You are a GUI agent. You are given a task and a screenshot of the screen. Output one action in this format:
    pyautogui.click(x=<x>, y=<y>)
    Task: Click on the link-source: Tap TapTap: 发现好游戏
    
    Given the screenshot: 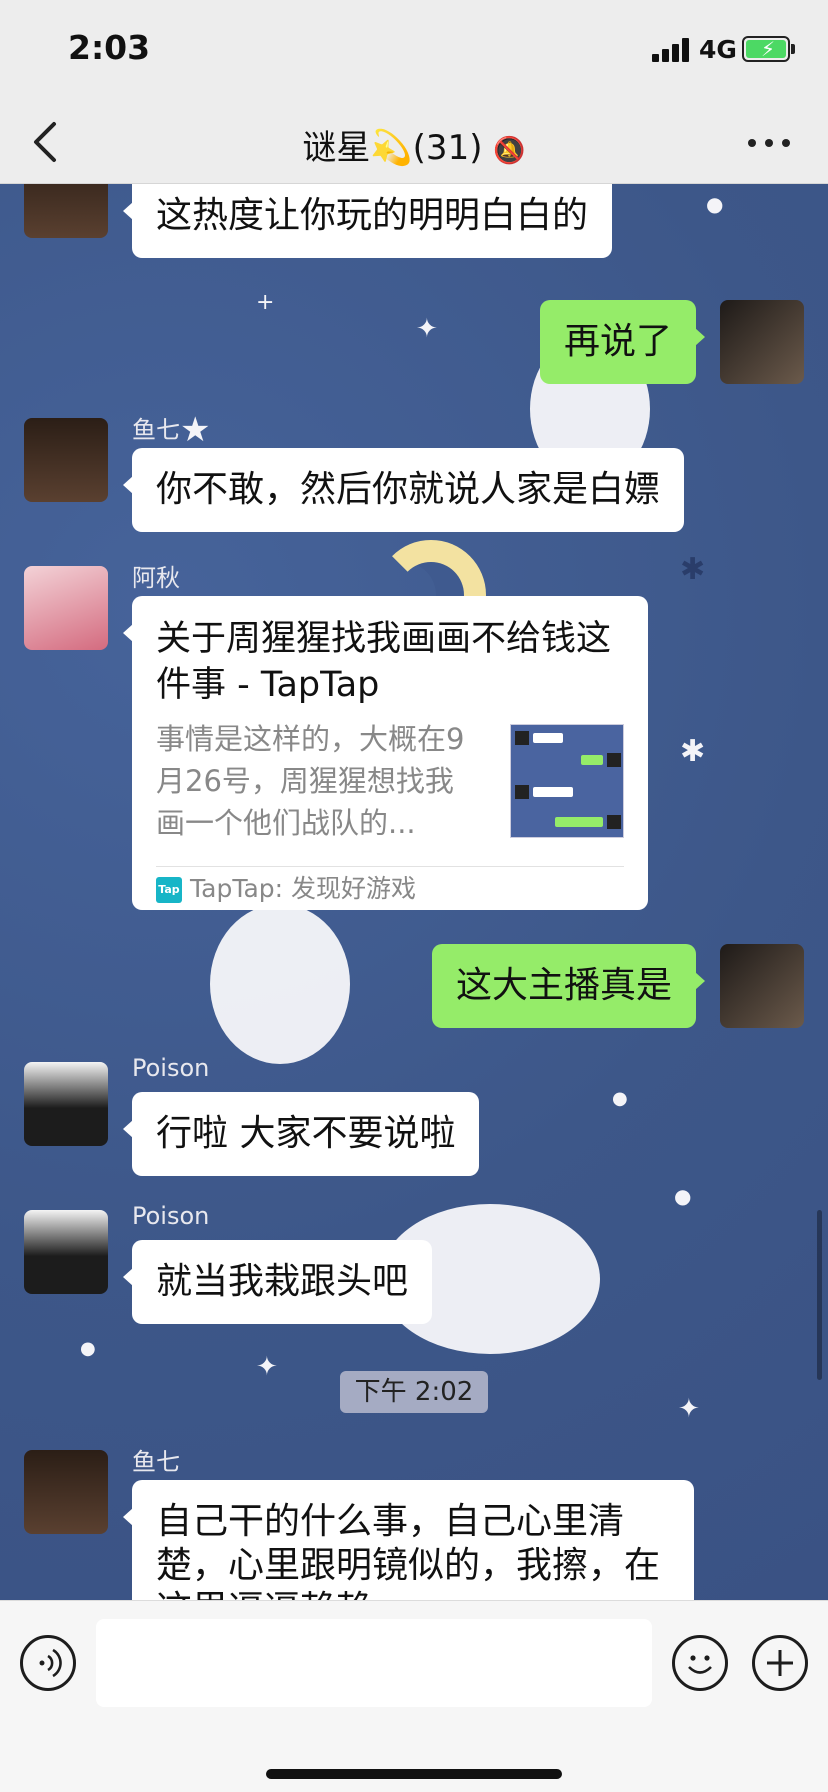 What is the action you would take?
    pyautogui.click(x=286, y=889)
    